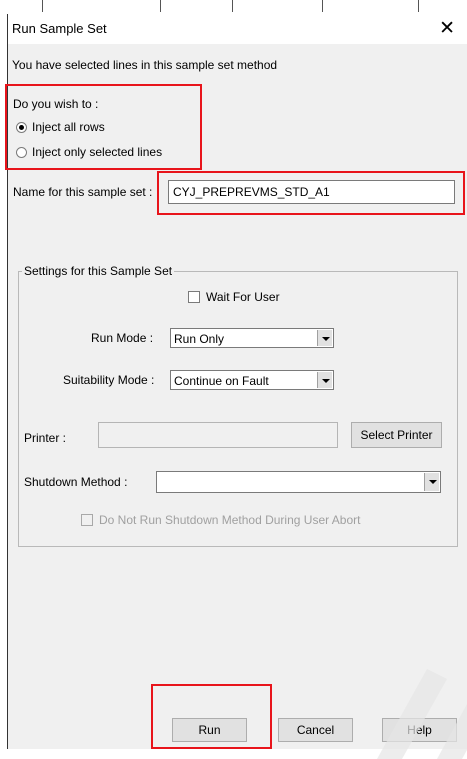 This screenshot has height=759, width=467. I want to click on inject-all-rows-radio, so click(21, 127).